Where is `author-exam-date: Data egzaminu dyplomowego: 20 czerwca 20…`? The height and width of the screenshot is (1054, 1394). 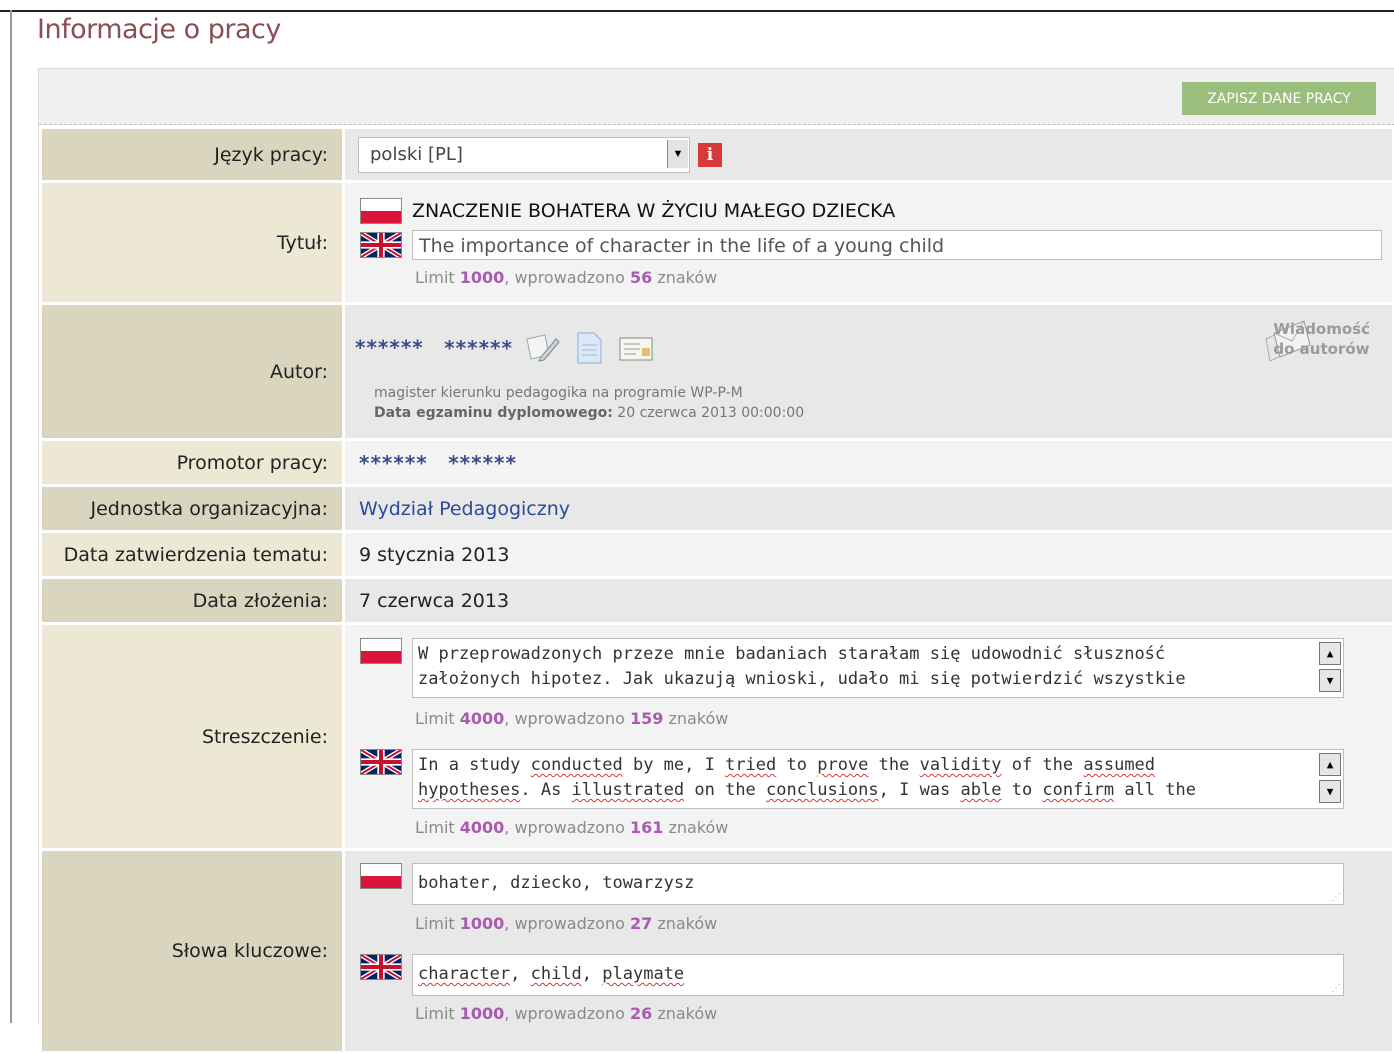 author-exam-date: Data egzaminu dyplomowego: 20 czerwca 20… is located at coordinates (589, 413).